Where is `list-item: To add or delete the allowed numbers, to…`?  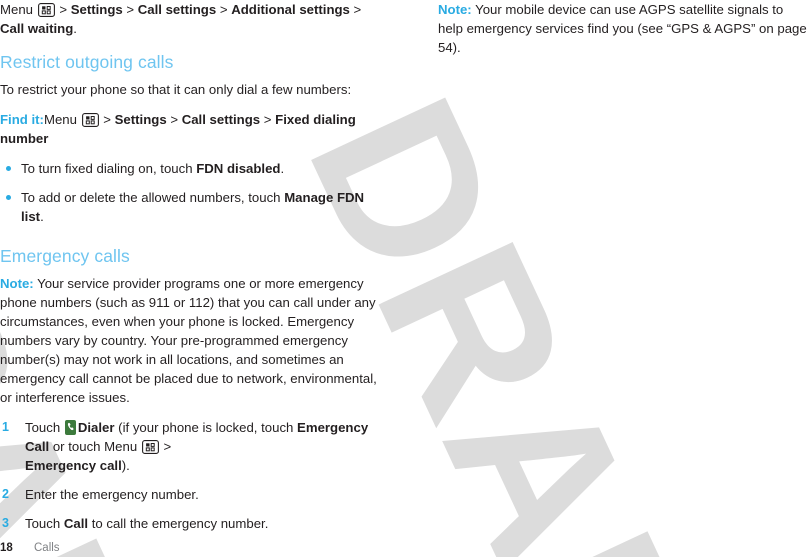
list-item: To add or delete the allowed numbers, to… is located at coordinates (192, 207).